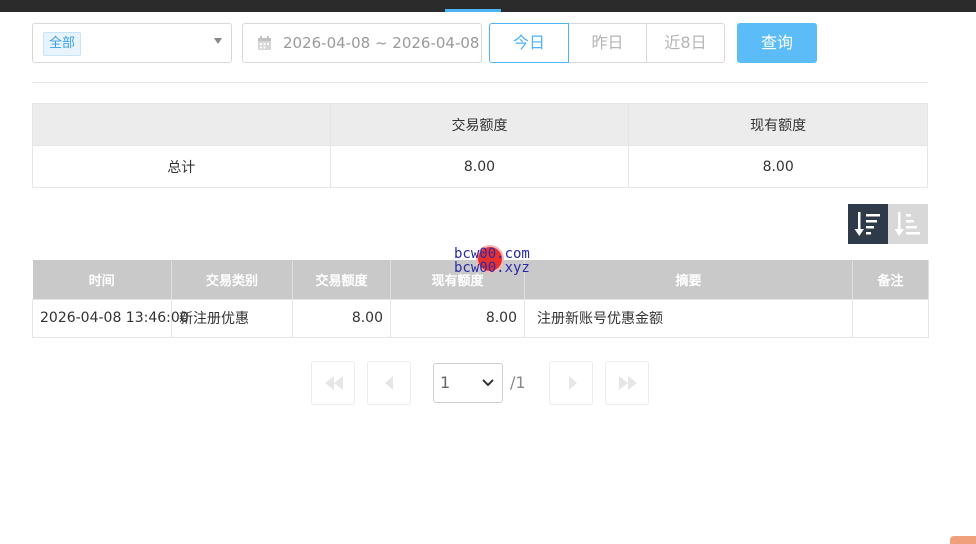  I want to click on cell-summary: 注册新账号优惠金额, so click(688, 318).